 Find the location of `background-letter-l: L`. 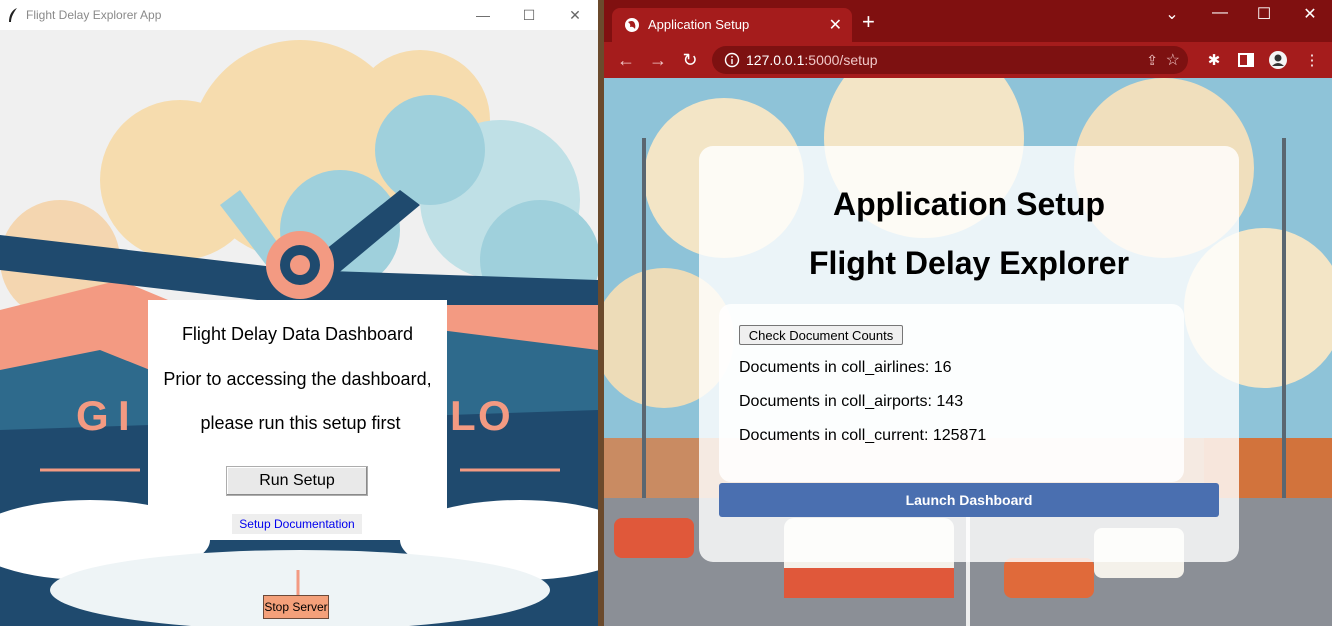

background-letter-l: L is located at coordinates (463, 415).